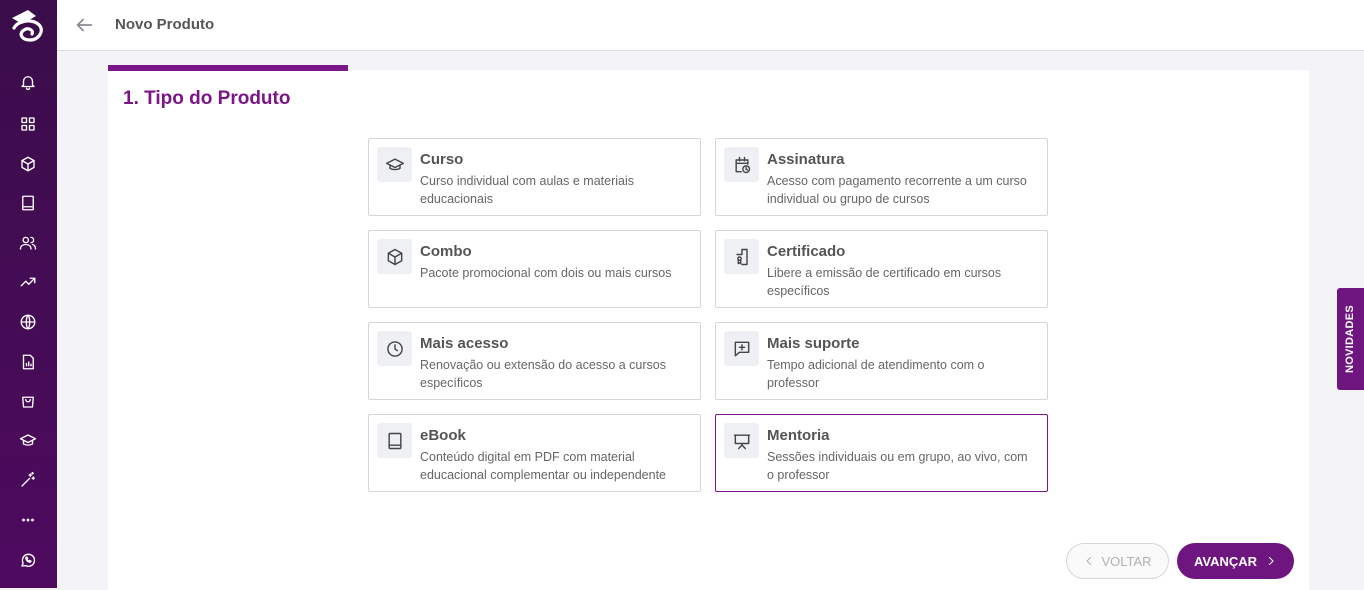  What do you see at coordinates (28, 401) in the screenshot?
I see `shopping-bag-icon` at bounding box center [28, 401].